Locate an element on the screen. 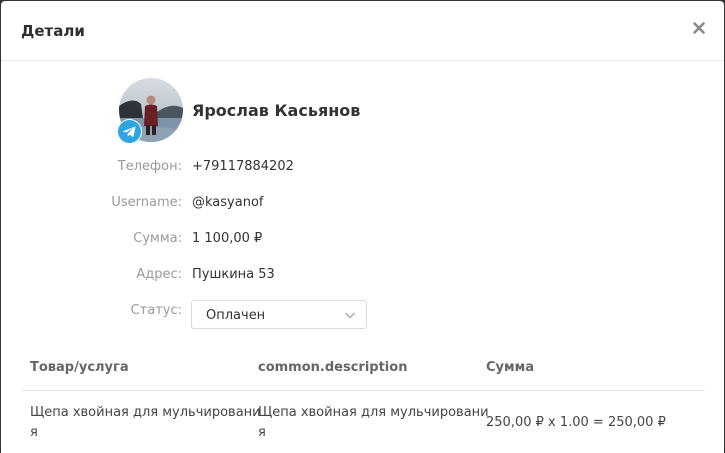 Image resolution: width=725 pixels, height=453 pixels. column-header-product: Товар/услуга is located at coordinates (79, 367).